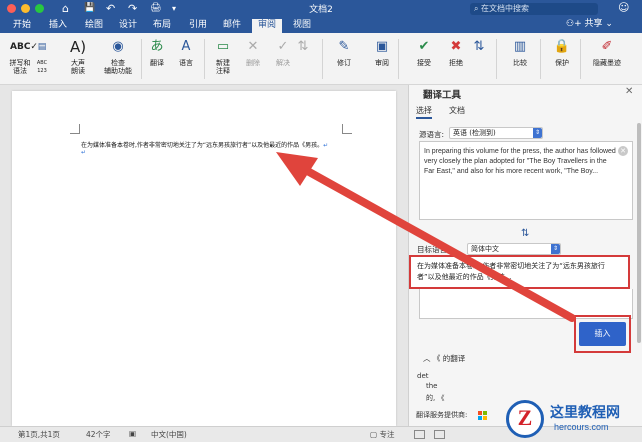 The width and height of the screenshot is (642, 442). I want to click on search-placeholder: 在文档中搜索, so click(505, 8).